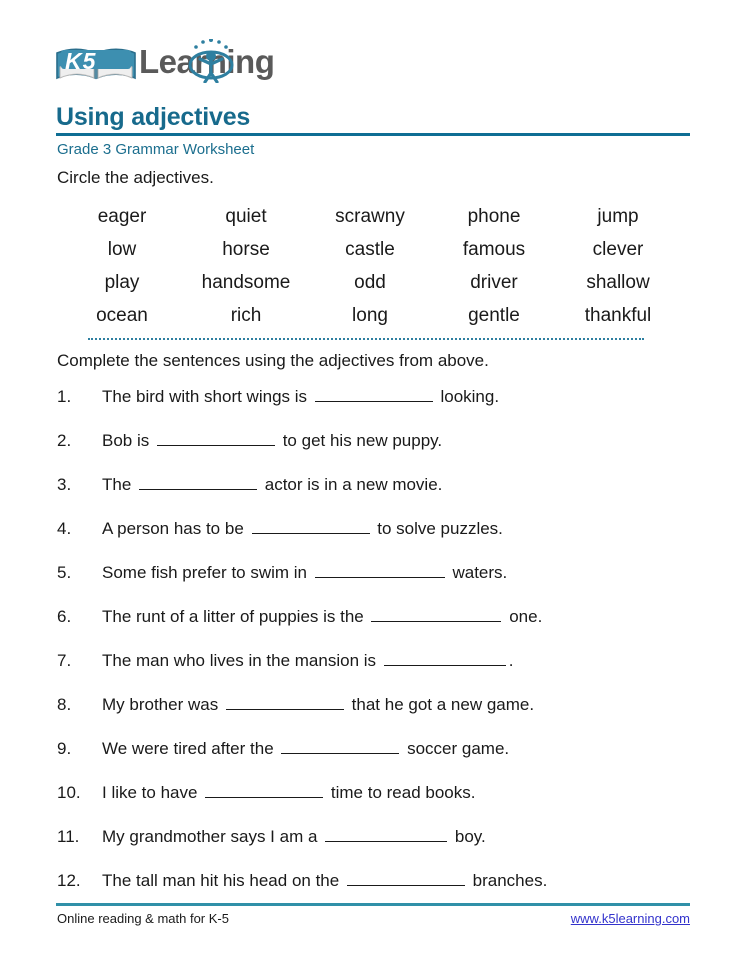  What do you see at coordinates (119, 484) in the screenshot?
I see `question-text-before: The` at bounding box center [119, 484].